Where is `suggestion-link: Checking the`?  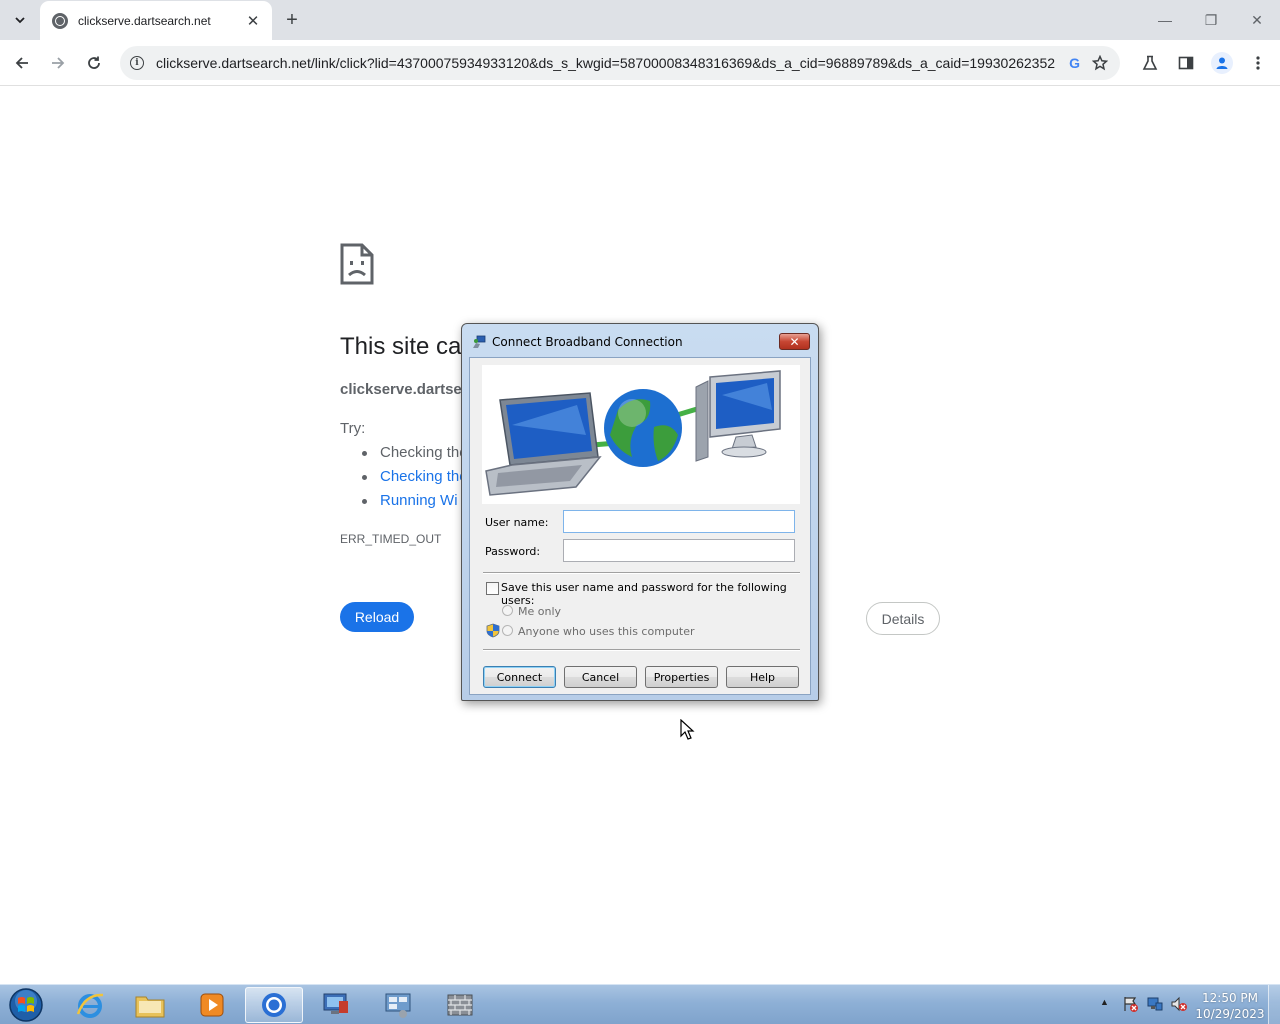 suggestion-link: Checking the is located at coordinates (415, 480).